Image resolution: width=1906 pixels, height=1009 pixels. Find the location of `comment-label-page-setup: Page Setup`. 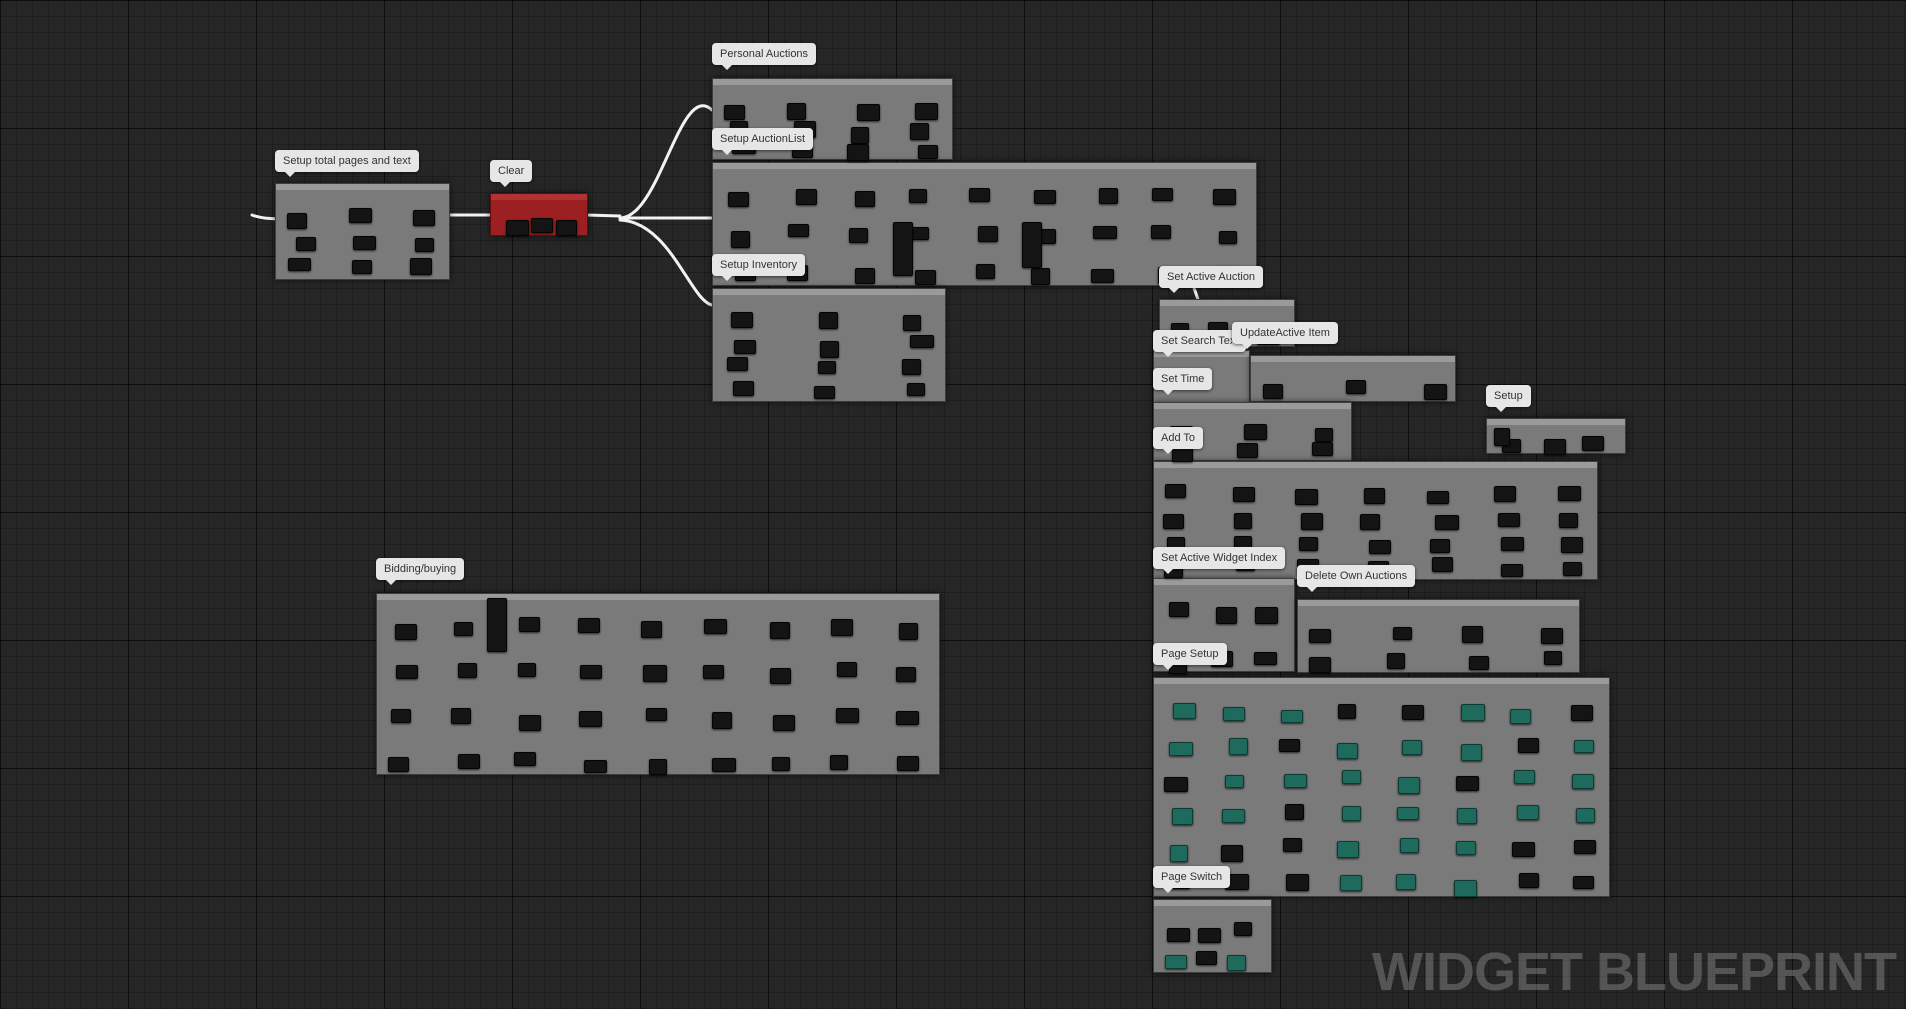

comment-label-page-setup: Page Setup is located at coordinates (1190, 656).